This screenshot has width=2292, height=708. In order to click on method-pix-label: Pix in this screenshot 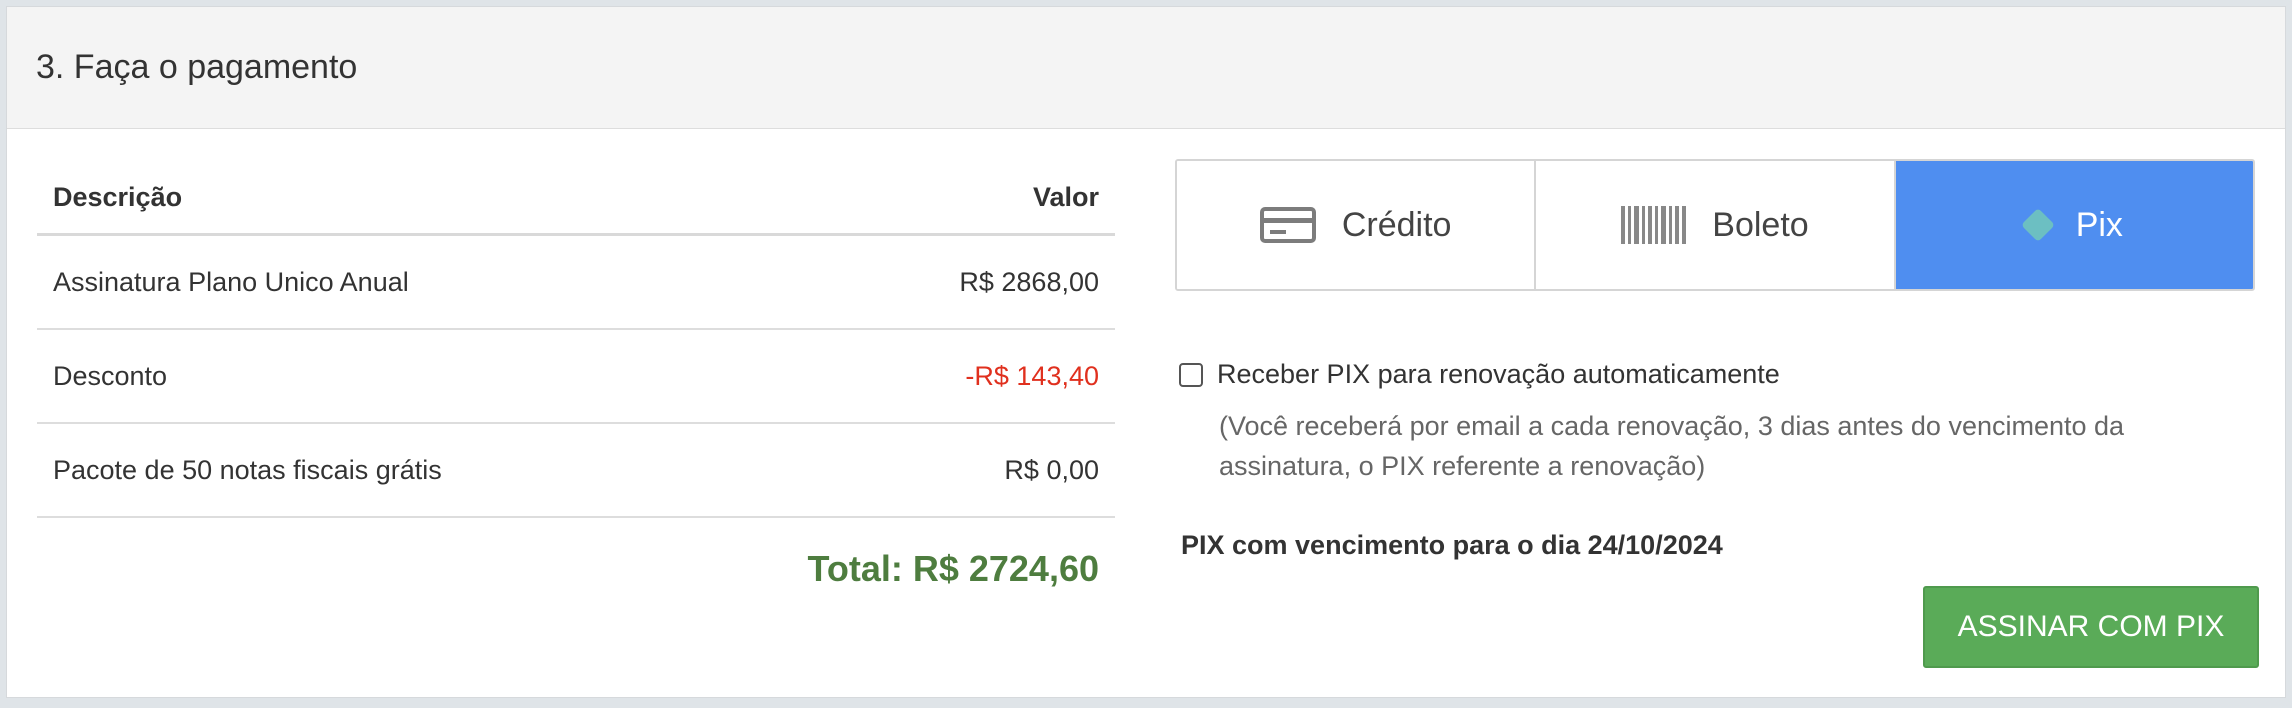, I will do `click(2099, 224)`.